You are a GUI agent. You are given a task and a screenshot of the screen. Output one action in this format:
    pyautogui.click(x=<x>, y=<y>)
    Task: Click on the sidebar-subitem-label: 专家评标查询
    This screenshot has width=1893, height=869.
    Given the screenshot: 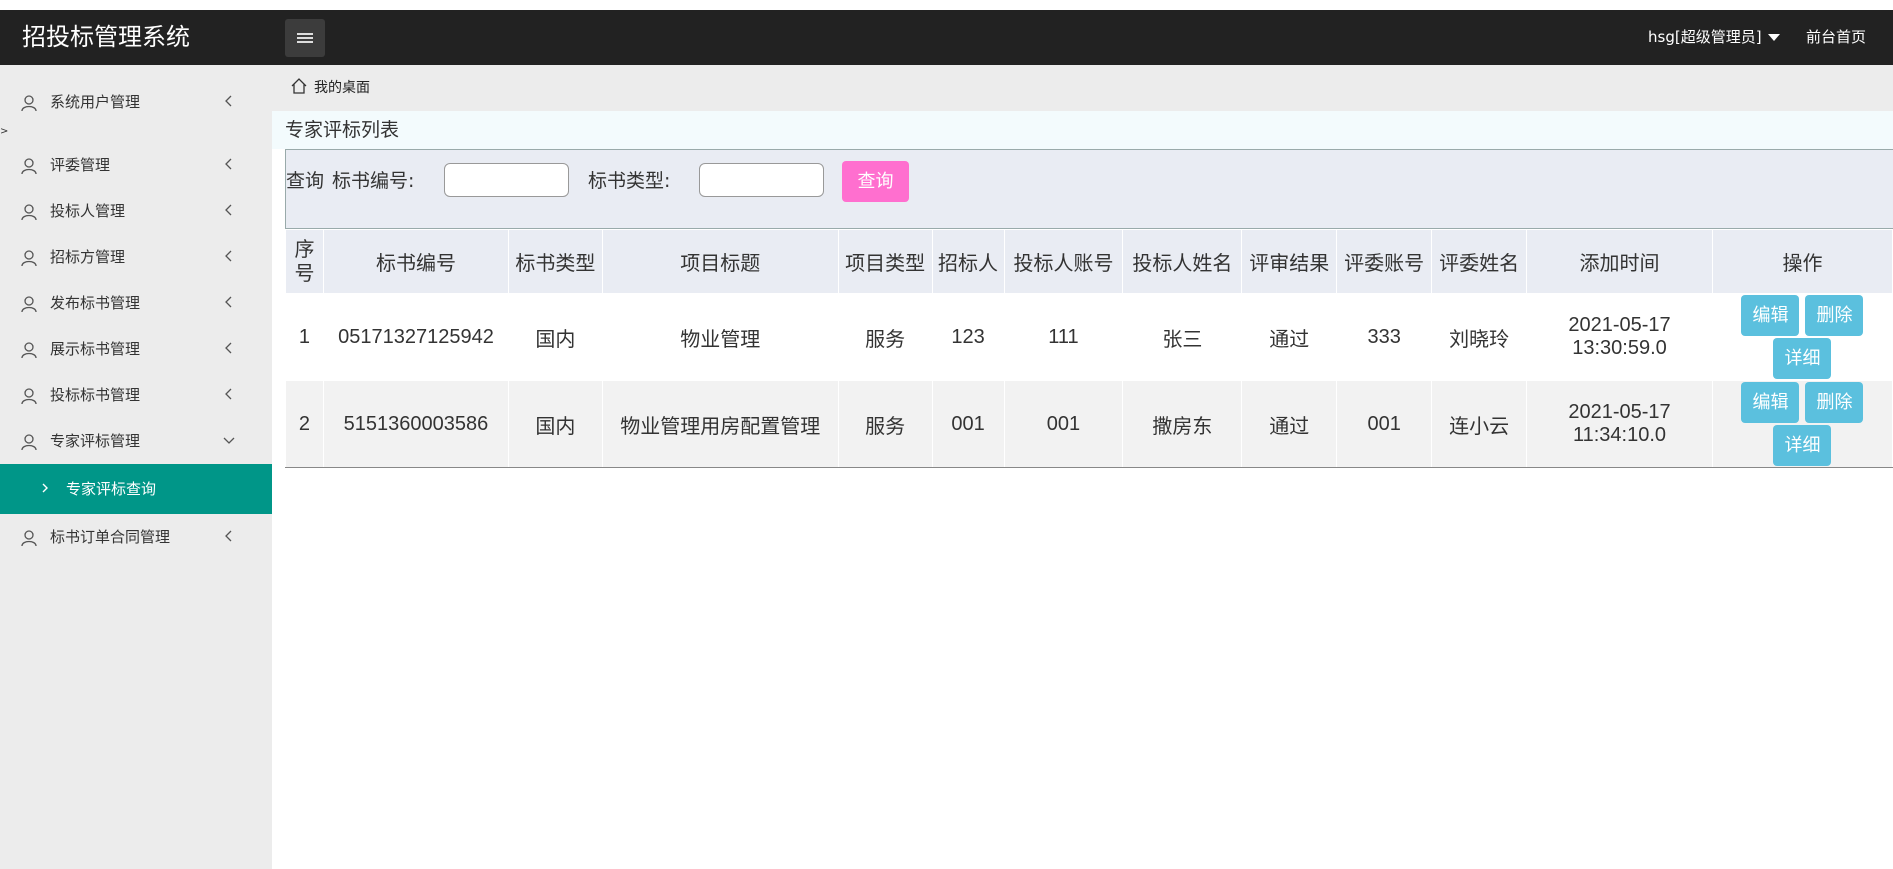 What is the action you would take?
    pyautogui.click(x=111, y=489)
    